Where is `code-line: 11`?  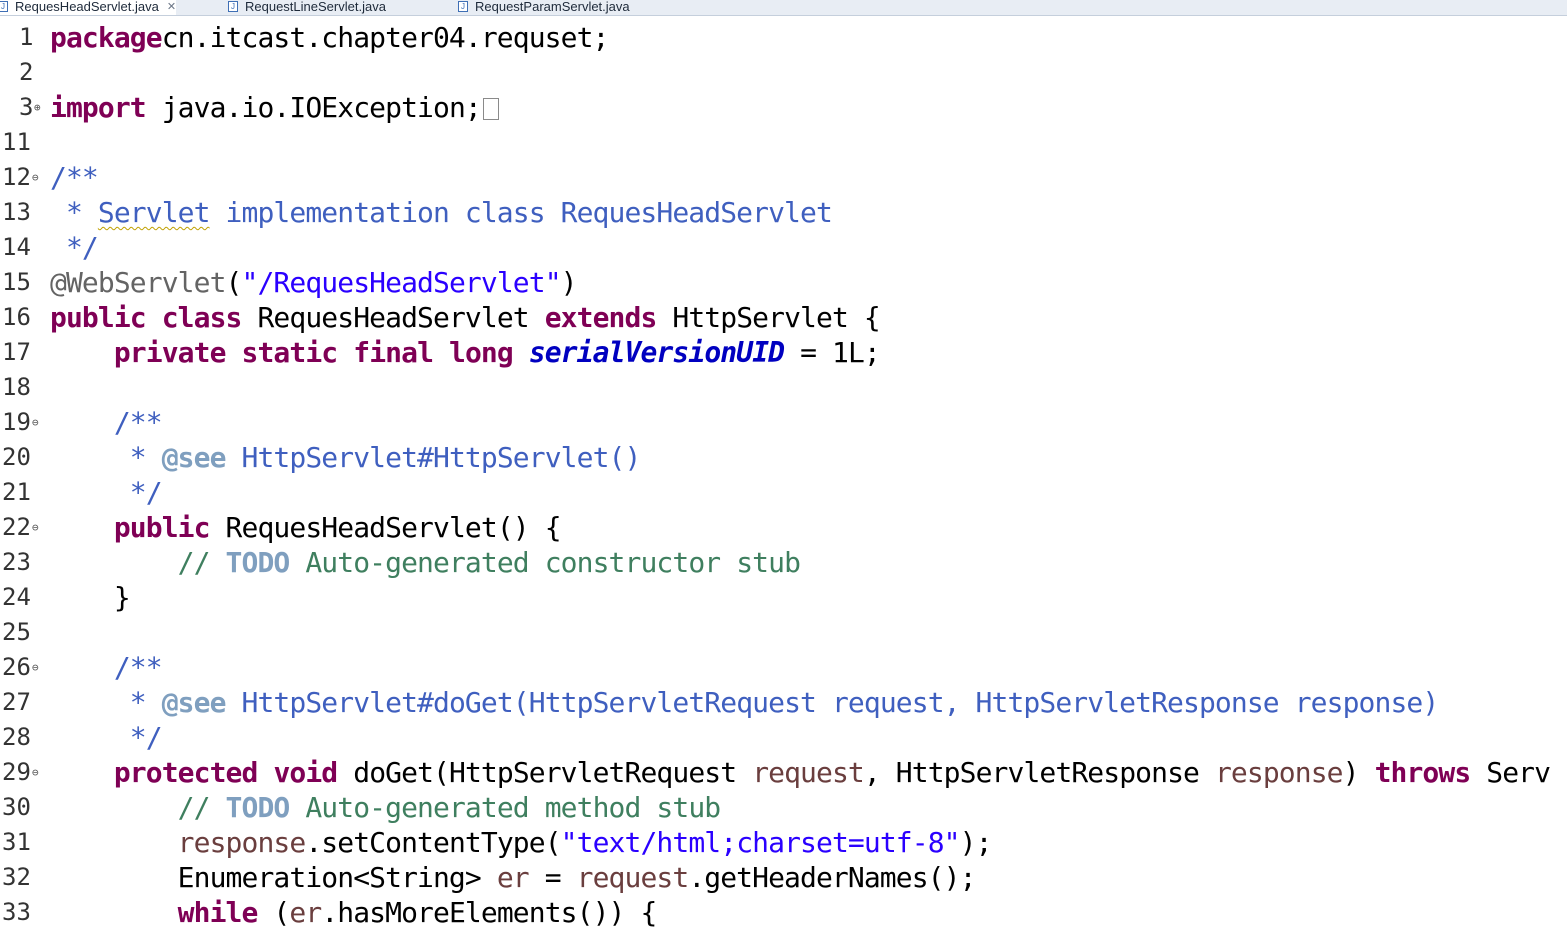
code-line: 11 is located at coordinates (783, 142).